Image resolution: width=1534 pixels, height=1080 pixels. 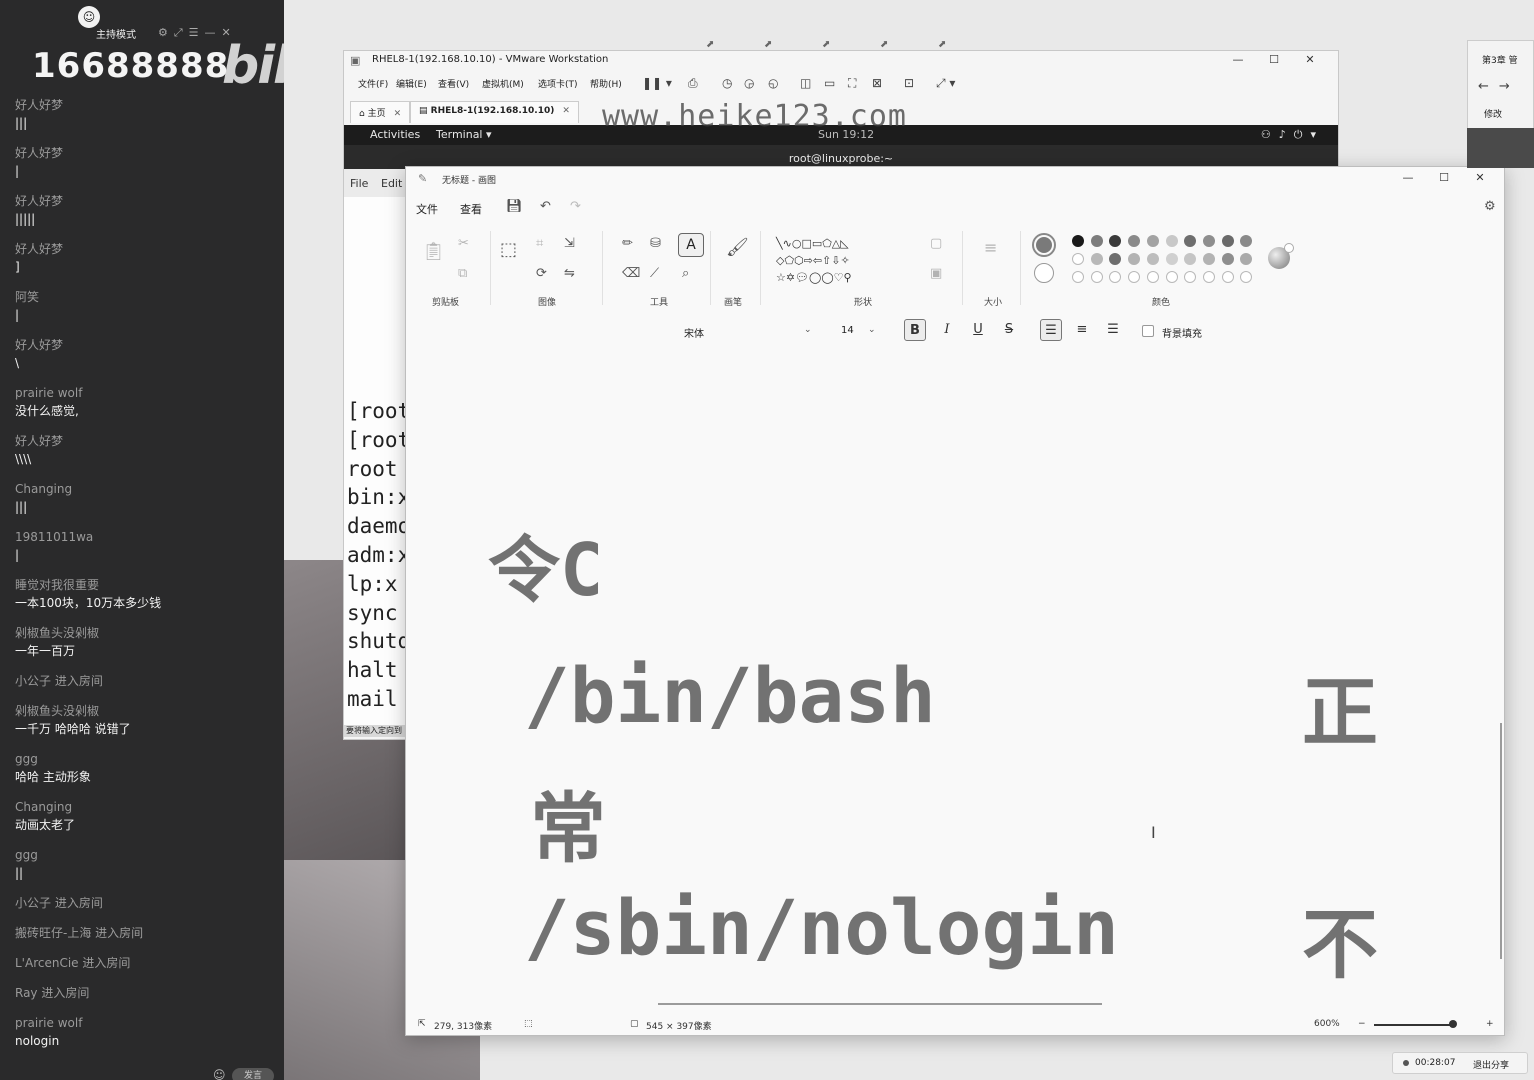 What do you see at coordinates (1453, 1024) in the screenshot?
I see `zoom-slider-thumb` at bounding box center [1453, 1024].